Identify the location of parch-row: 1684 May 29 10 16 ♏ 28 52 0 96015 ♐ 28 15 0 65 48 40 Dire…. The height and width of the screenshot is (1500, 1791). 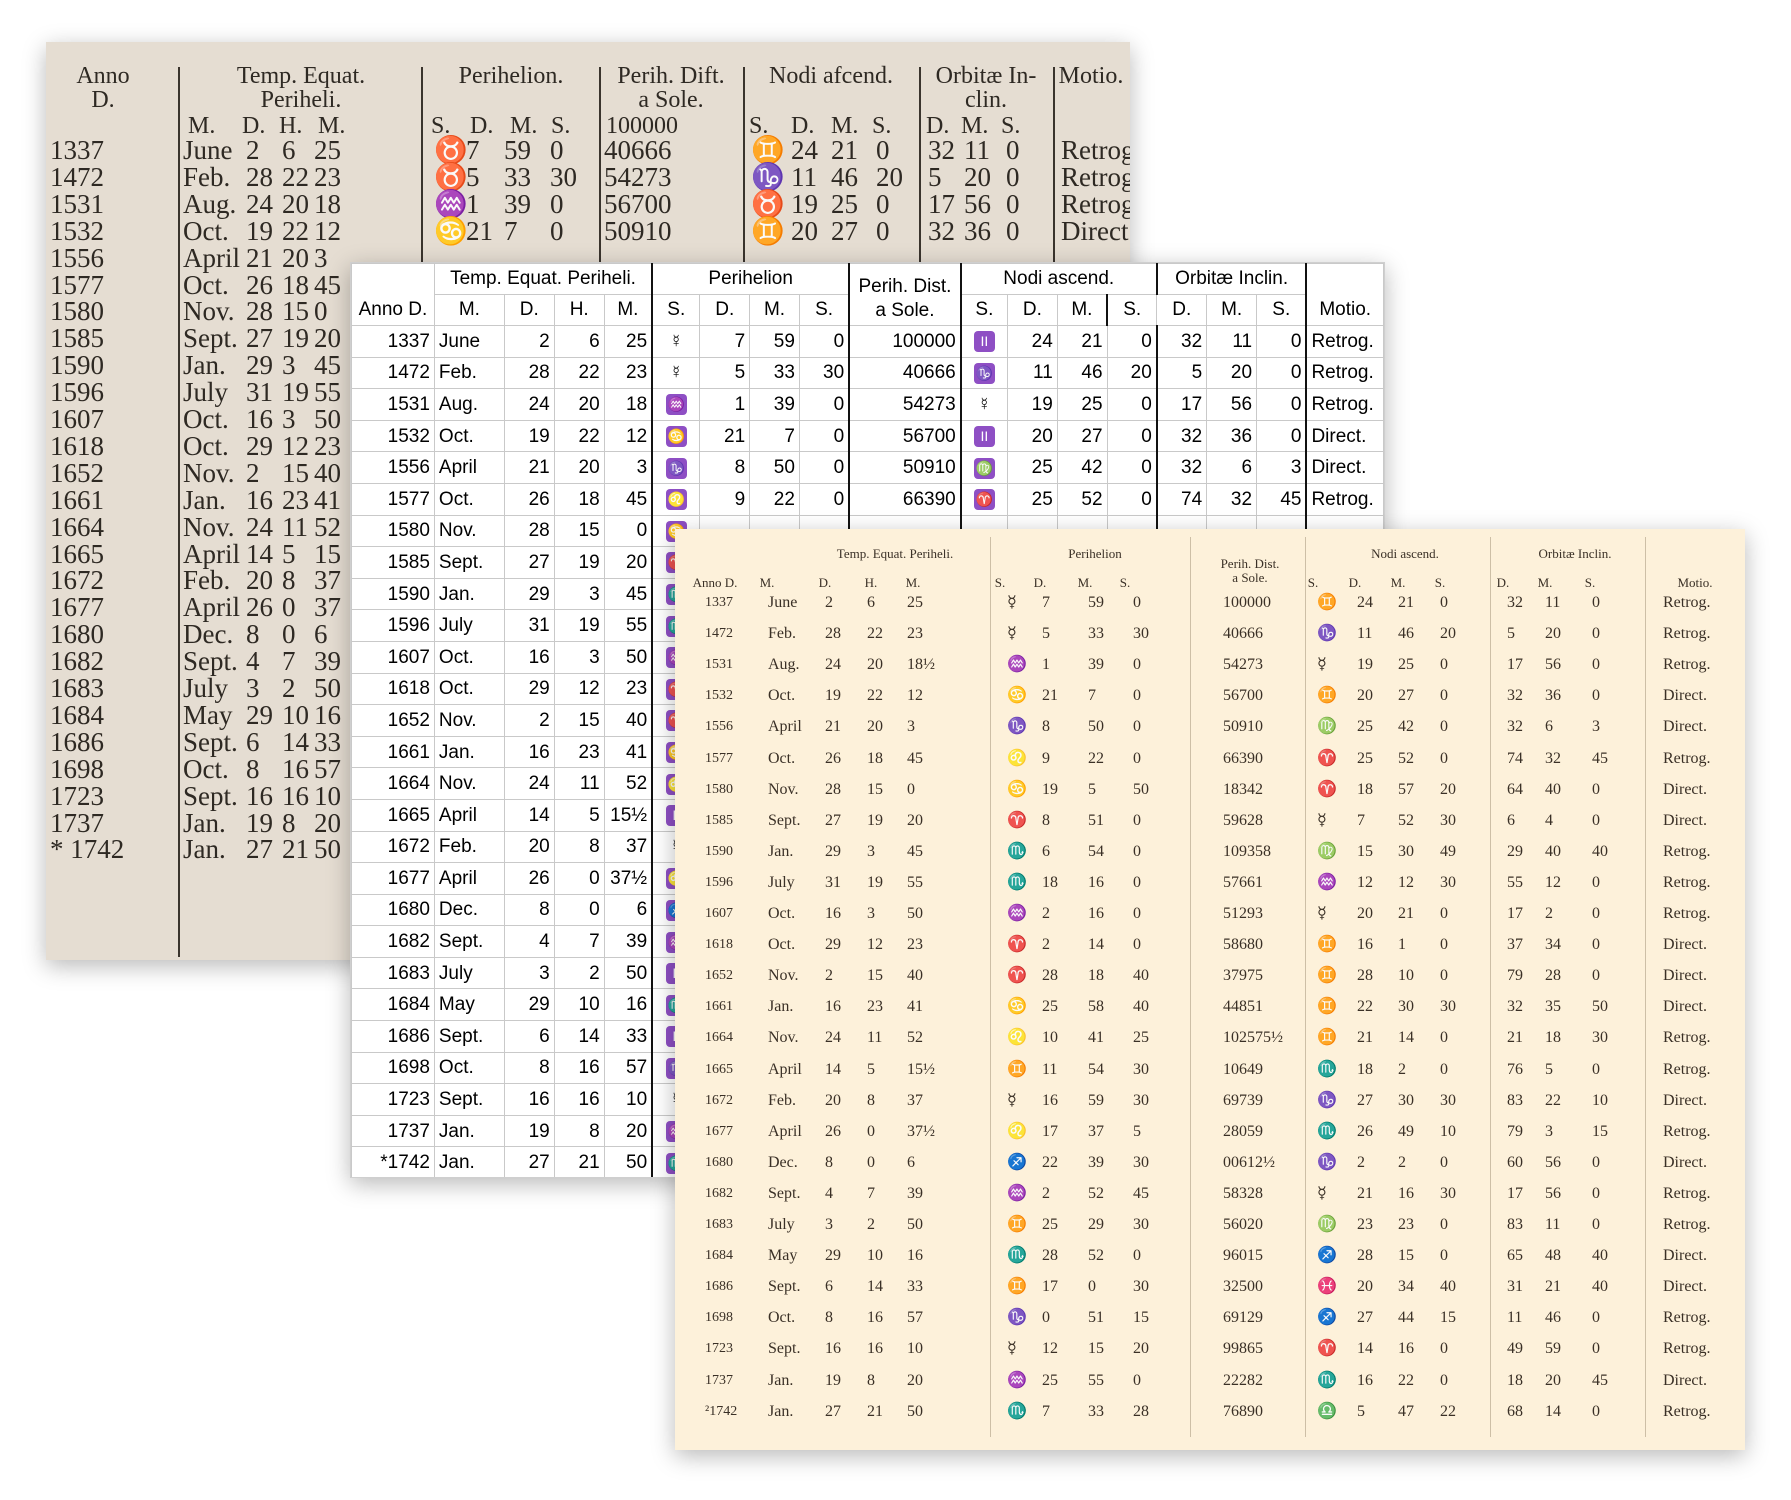
(1210, 1255).